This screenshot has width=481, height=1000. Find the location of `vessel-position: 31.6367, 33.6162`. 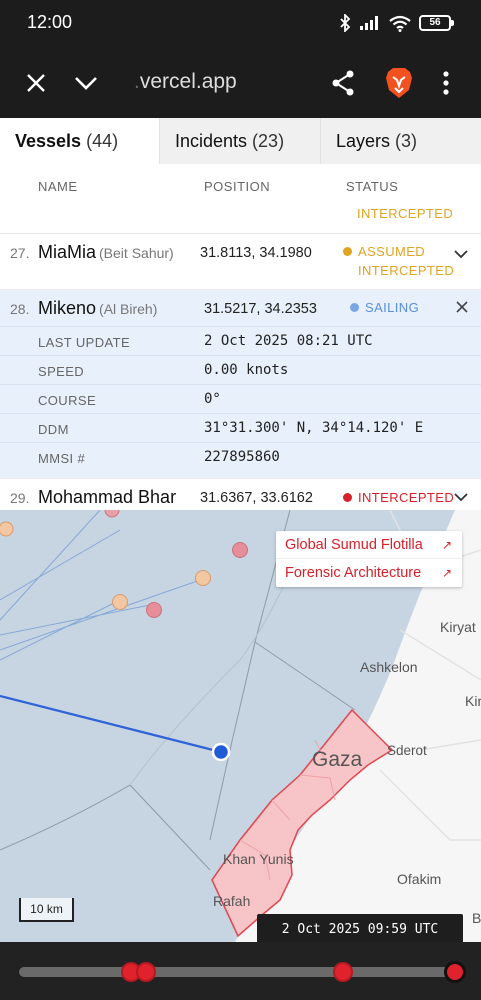

vessel-position: 31.6367, 33.6162 is located at coordinates (256, 498).